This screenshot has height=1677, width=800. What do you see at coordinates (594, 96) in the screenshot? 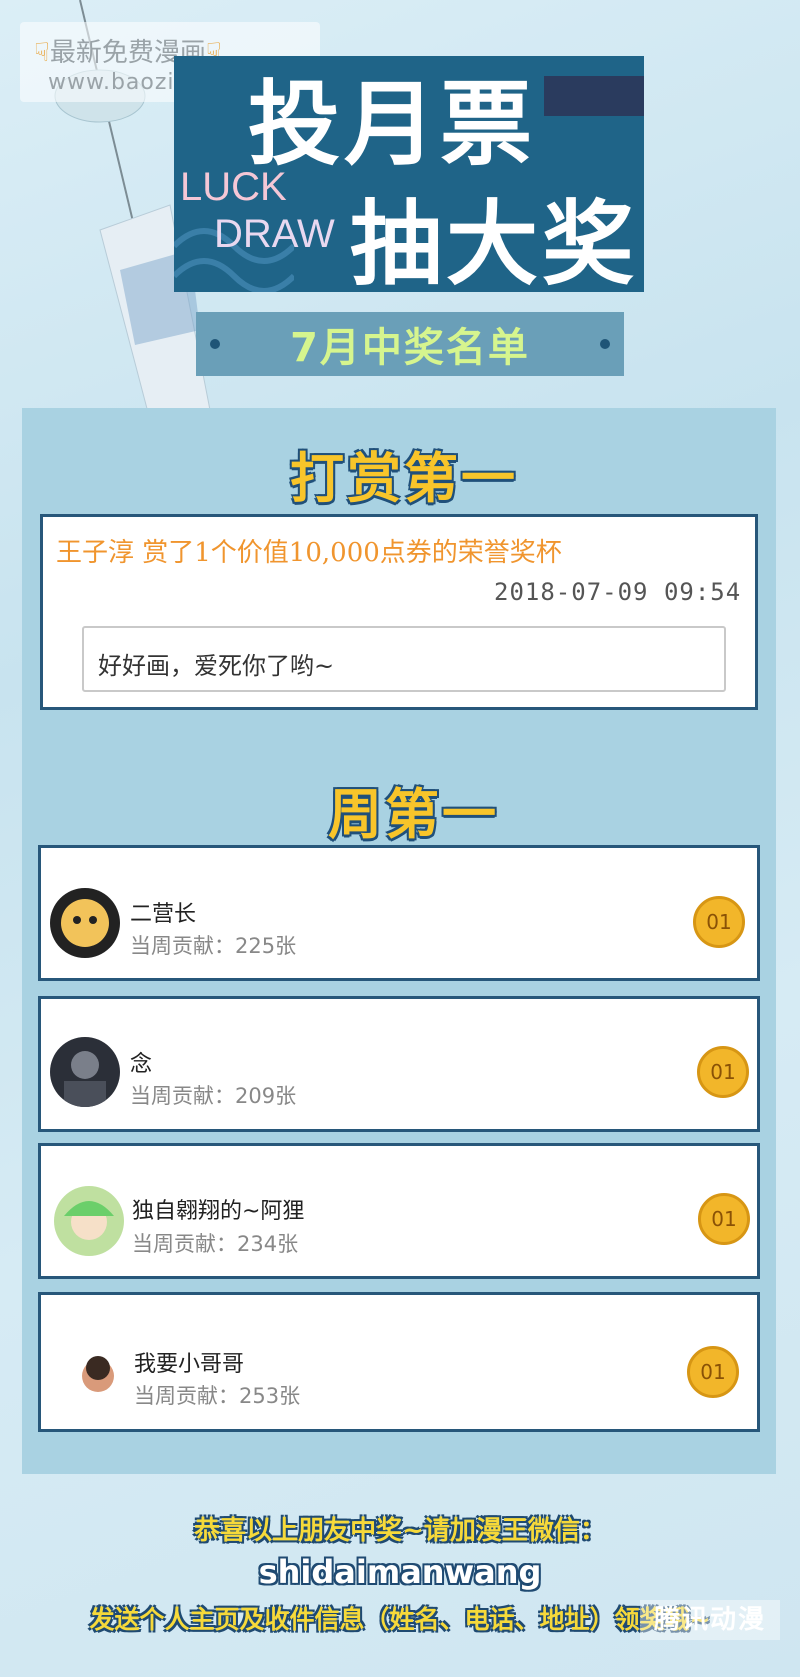
I see `banner-pattern` at bounding box center [594, 96].